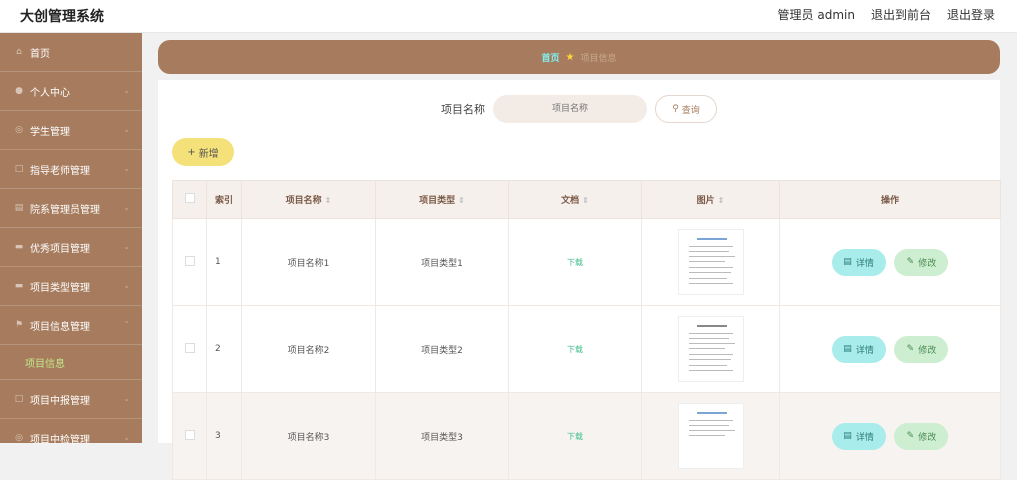 Image resolution: width=1017 pixels, height=480 pixels. What do you see at coordinates (308, 436) in the screenshot?
I see `row-name: 项目名称3` at bounding box center [308, 436].